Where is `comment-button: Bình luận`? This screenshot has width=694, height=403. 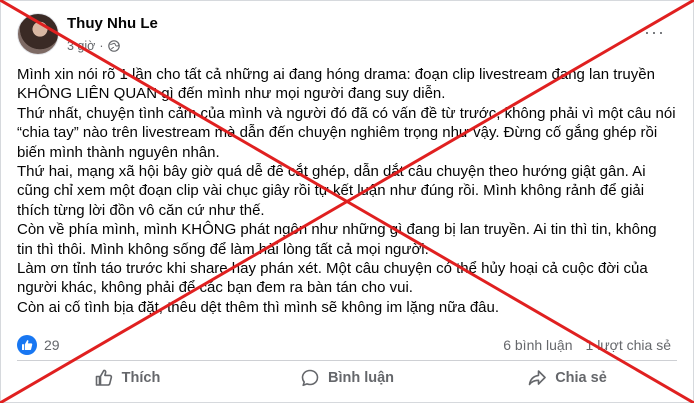
comment-button: Bình luận is located at coordinates (347, 378).